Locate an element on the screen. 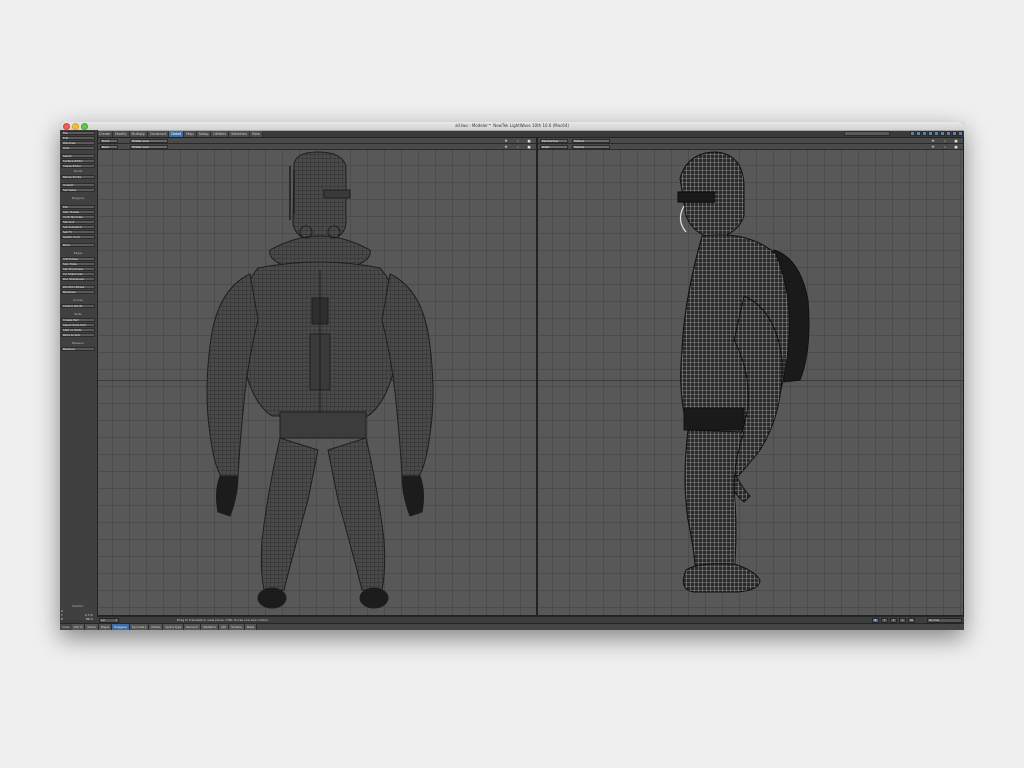  render-mode-dropdown-right: Texture is located at coordinates (591, 141).